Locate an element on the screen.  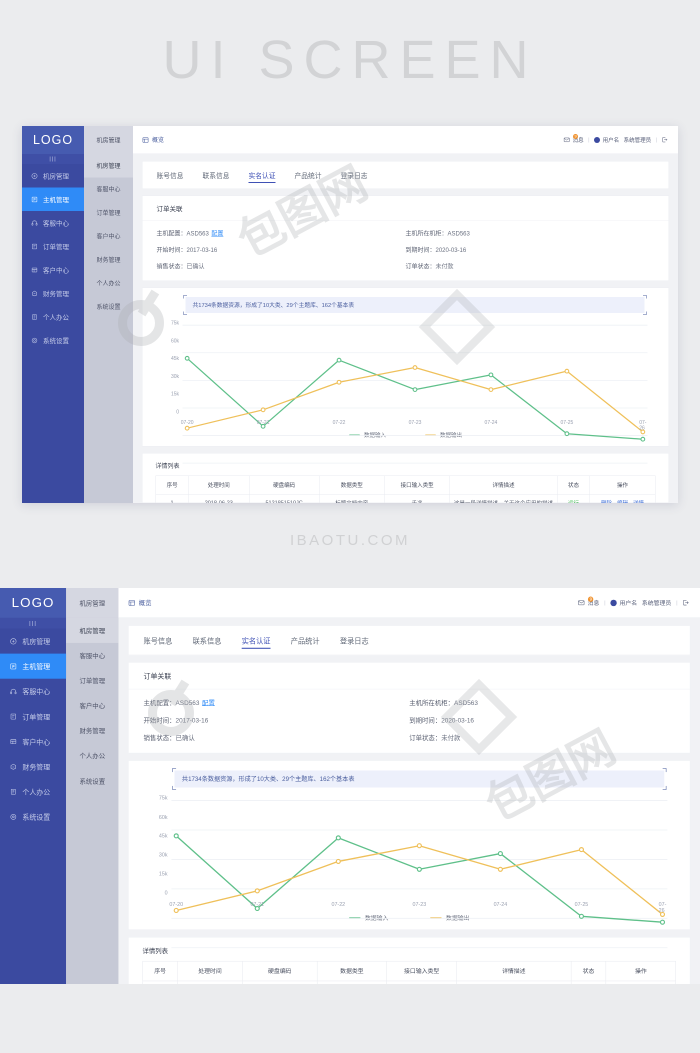
info-field-2: 开始时间：2017-03-16 is located at coordinates (277, 720).